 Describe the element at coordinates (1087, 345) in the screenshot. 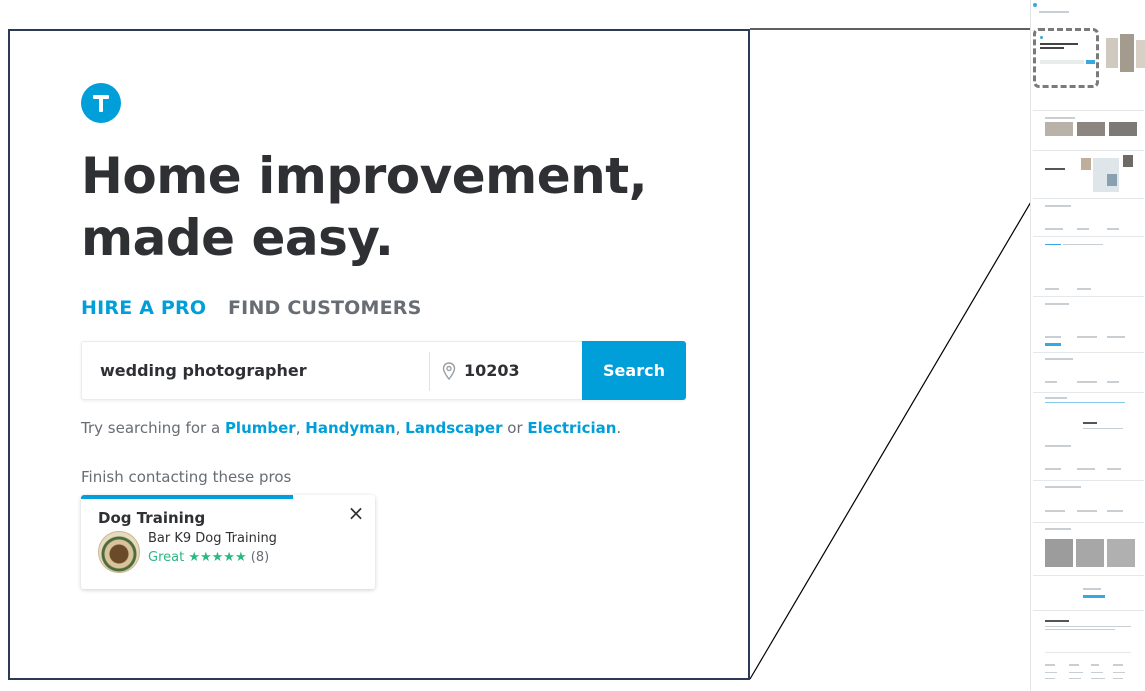

I see `full-page-thumbnail` at that location.